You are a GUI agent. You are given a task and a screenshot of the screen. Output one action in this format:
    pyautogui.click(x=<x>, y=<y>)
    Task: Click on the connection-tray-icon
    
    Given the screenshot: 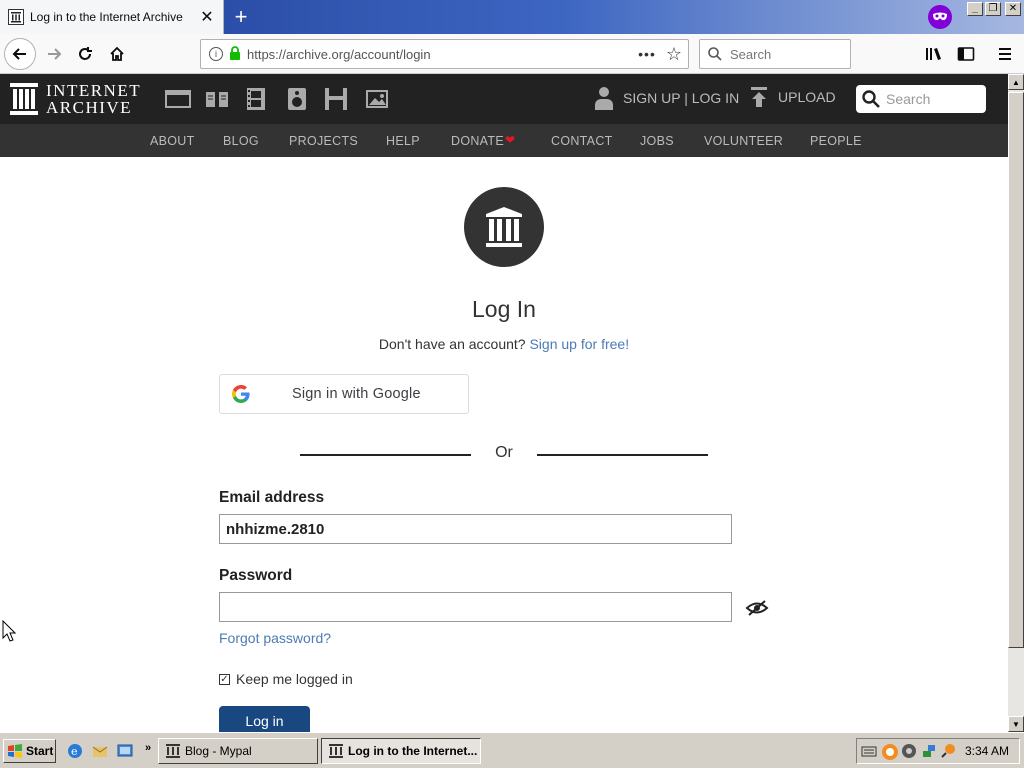 What is the action you would take?
    pyautogui.click(x=929, y=751)
    